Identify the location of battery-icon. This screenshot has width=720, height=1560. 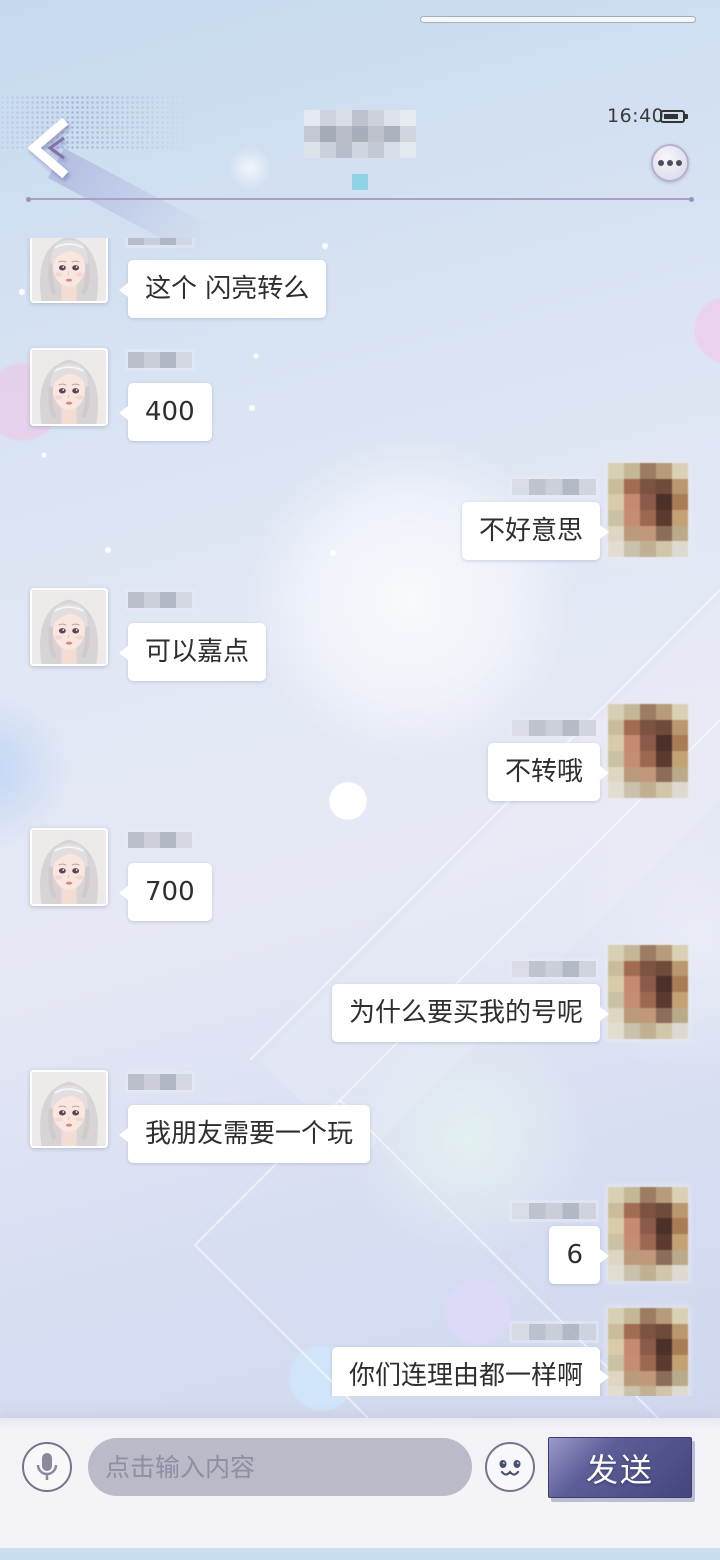
(674, 116).